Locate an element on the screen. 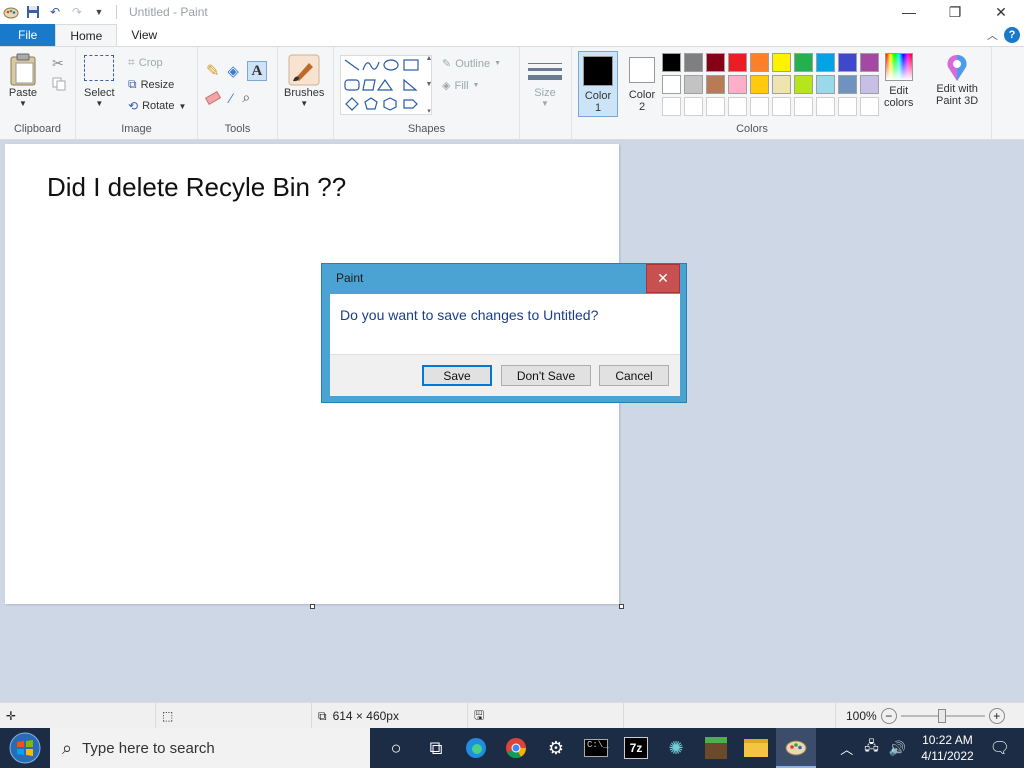  cortana-icon: ○ is located at coordinates (396, 748).